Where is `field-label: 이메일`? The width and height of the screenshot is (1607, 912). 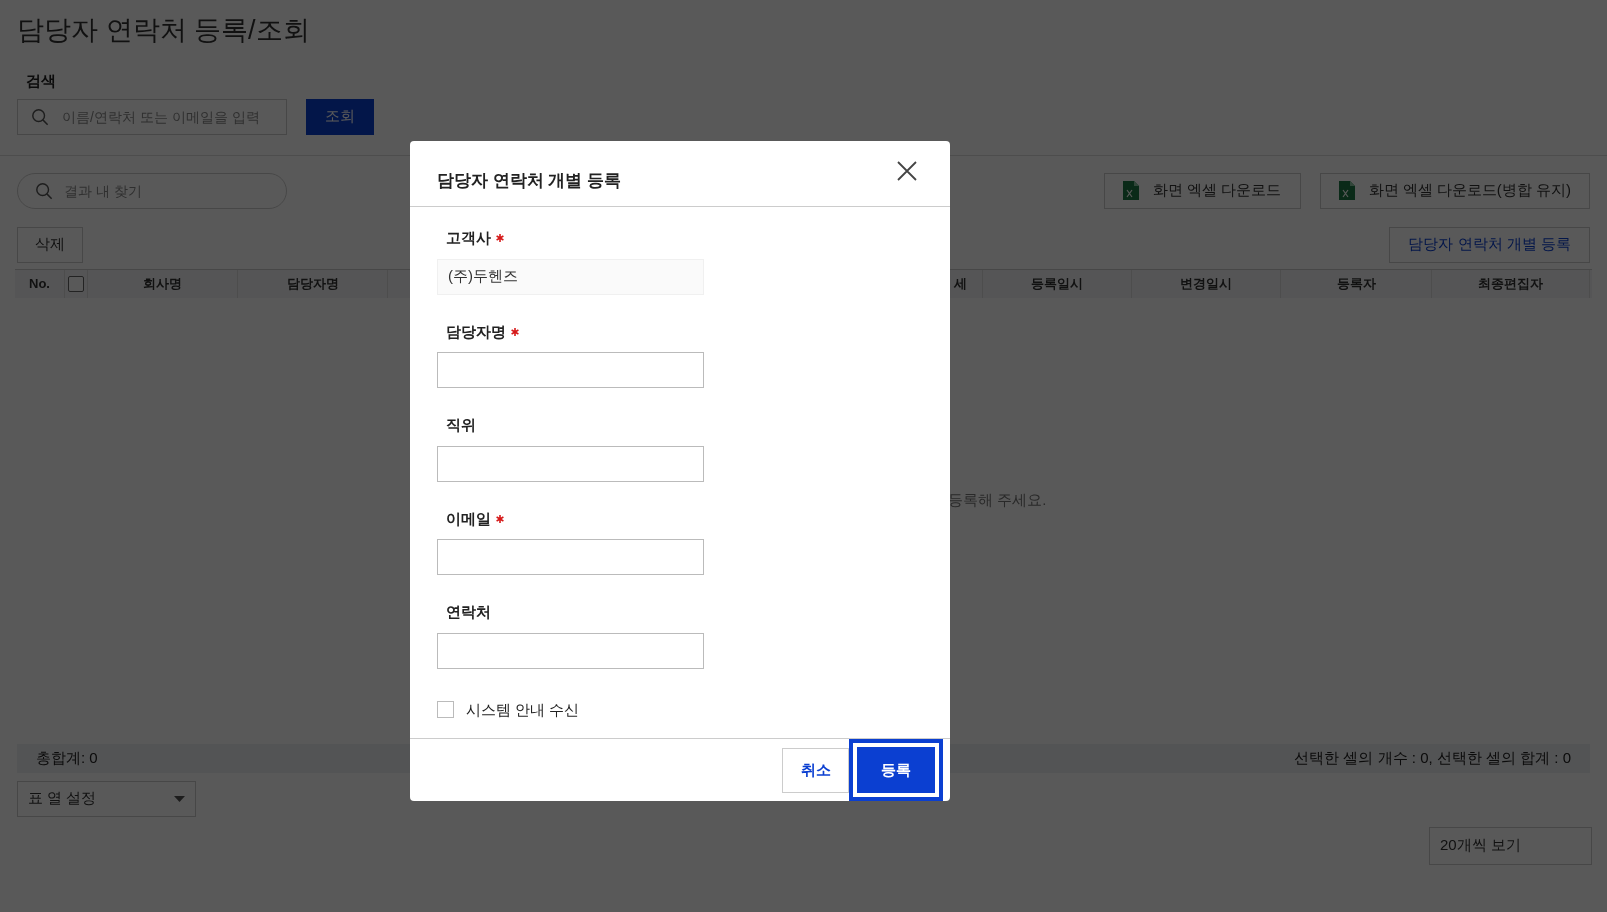
field-label: 이메일 is located at coordinates (468, 518).